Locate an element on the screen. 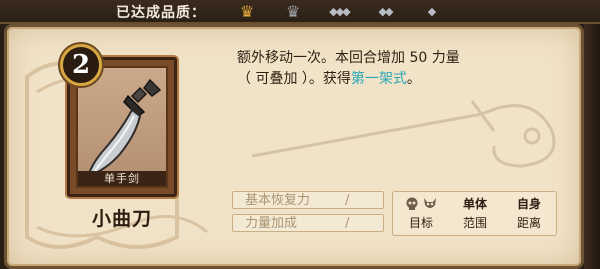 The height and width of the screenshot is (269, 600). demon-skull-icon is located at coordinates (430, 203).